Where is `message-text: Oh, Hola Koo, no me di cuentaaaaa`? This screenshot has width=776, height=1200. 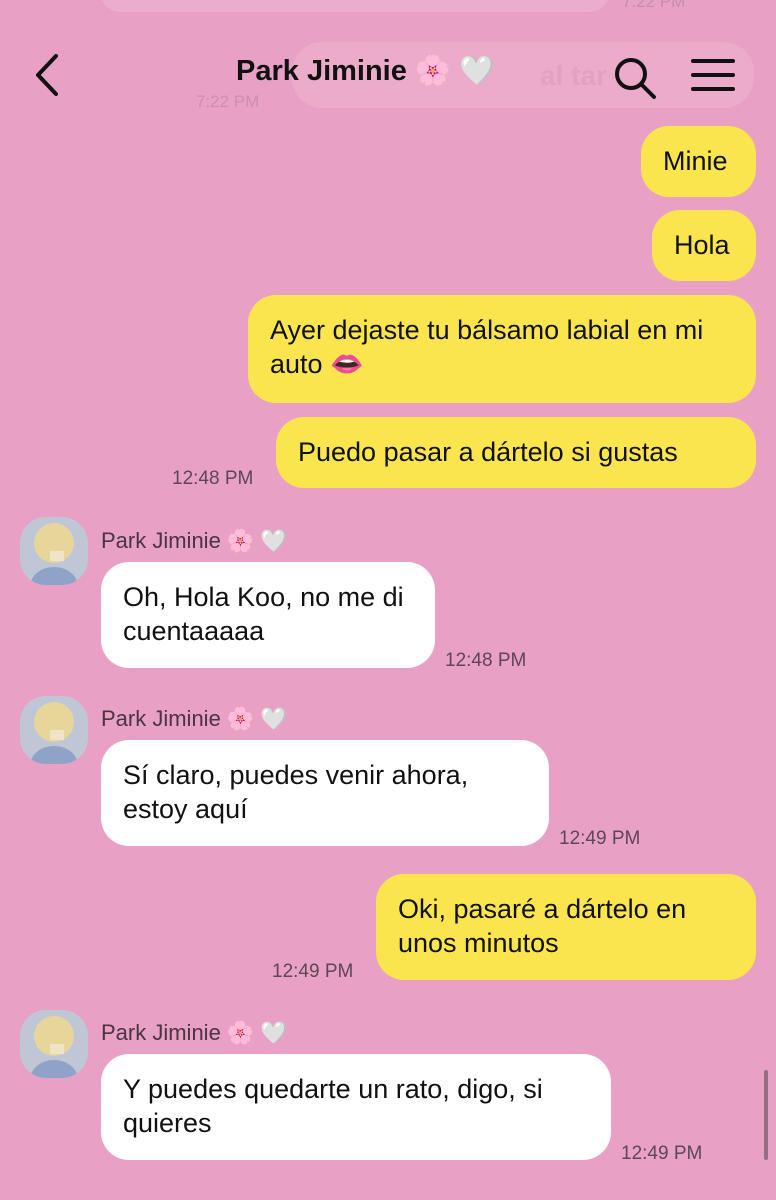
message-text: Oh, Hola Koo, no me di cuentaaaaa is located at coordinates (263, 614).